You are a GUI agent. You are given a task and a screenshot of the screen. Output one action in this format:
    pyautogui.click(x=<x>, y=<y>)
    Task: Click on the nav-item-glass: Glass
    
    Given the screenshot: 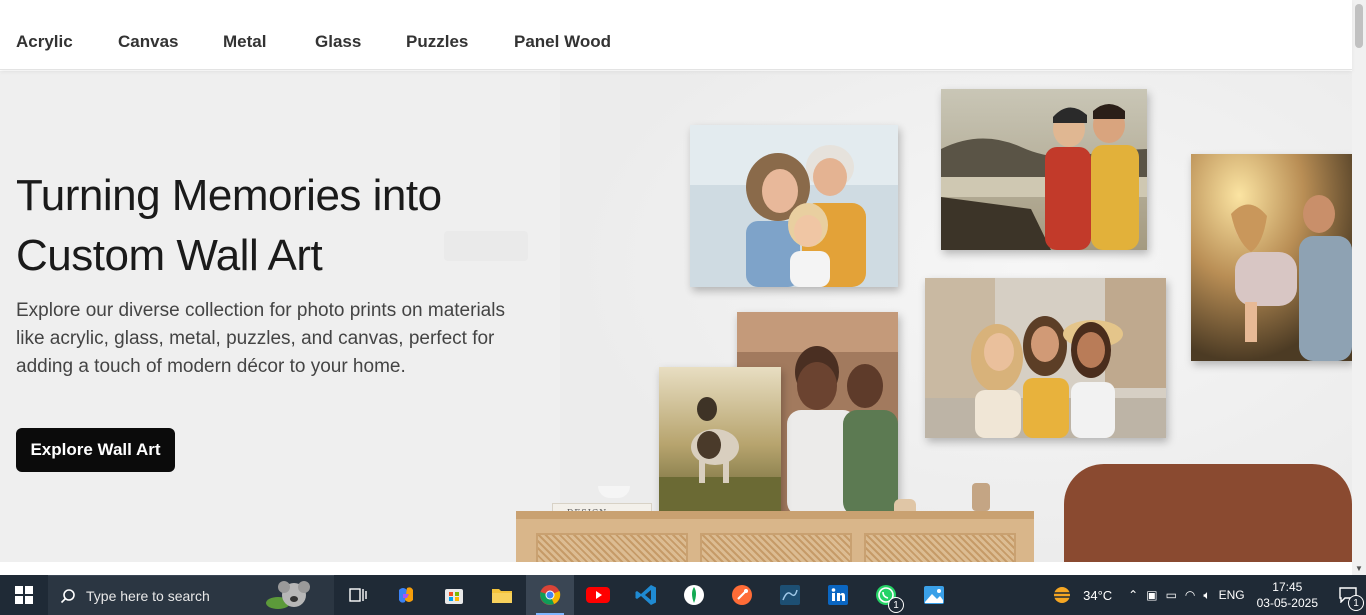 What is the action you would take?
    pyautogui.click(x=338, y=42)
    